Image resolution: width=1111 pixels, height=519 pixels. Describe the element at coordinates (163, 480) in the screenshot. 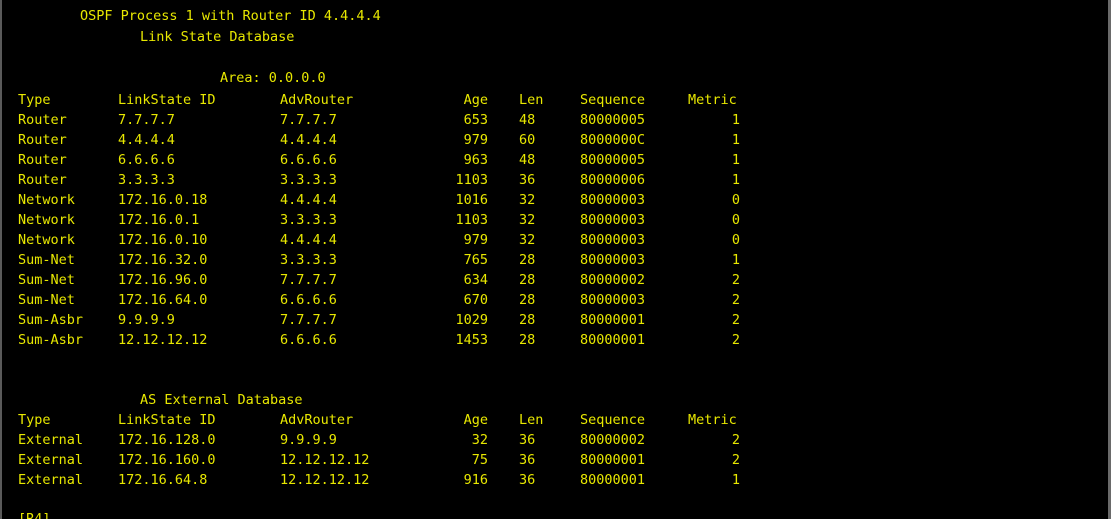

I see `cell-linkstate-id: 172.16.64.8` at that location.